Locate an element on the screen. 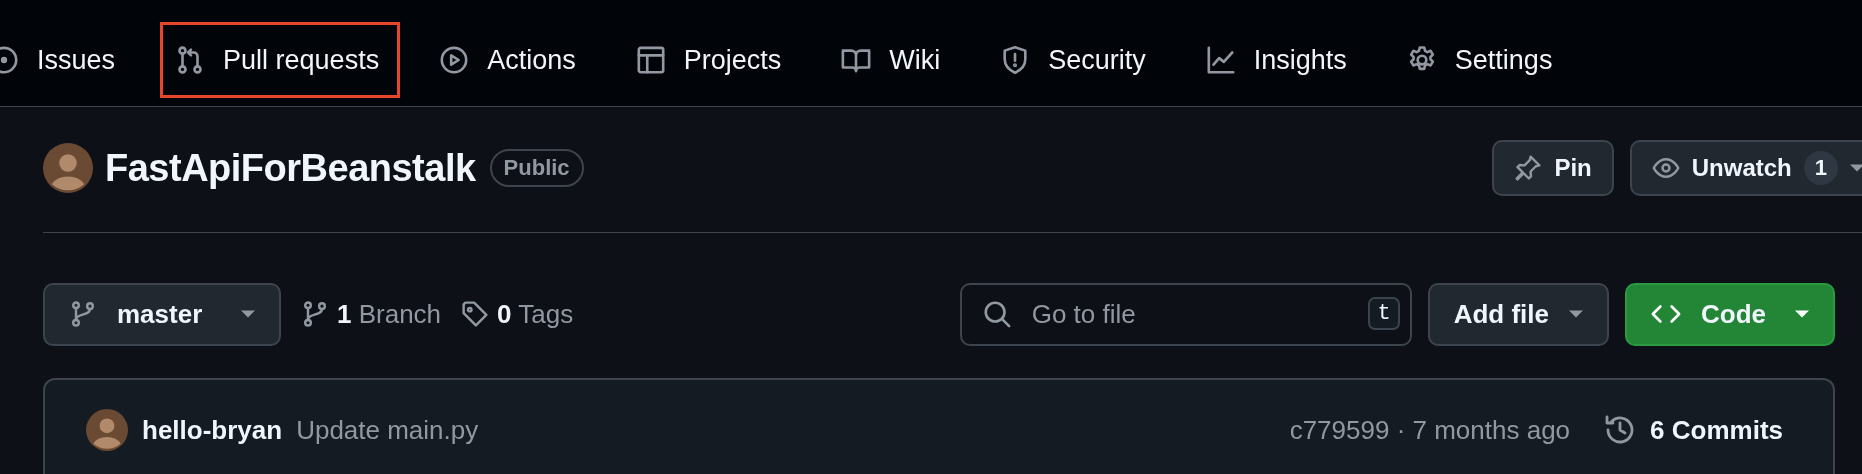 This screenshot has width=1862, height=474. shortcut-key: t is located at coordinates (1384, 313).